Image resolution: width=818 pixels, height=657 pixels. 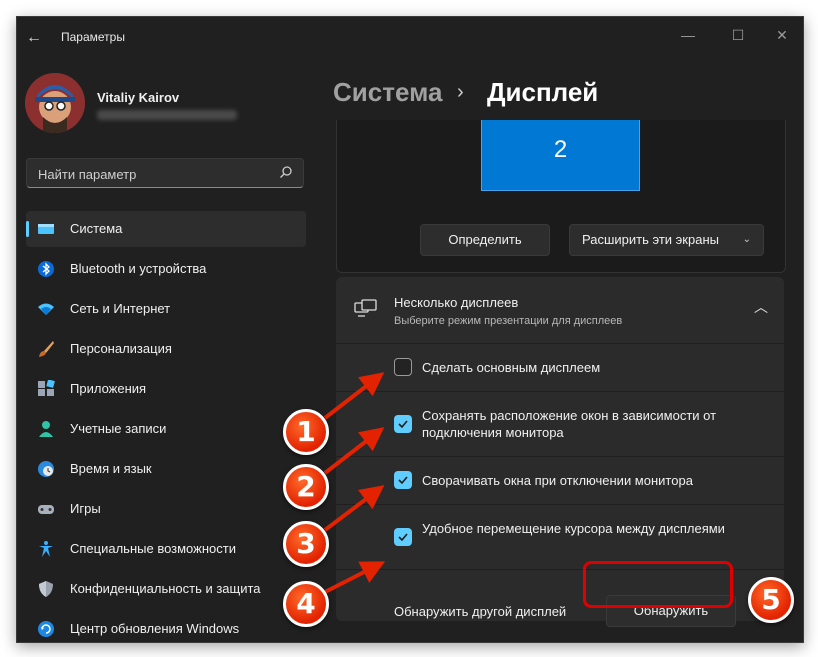 What do you see at coordinates (354, 483) in the screenshot?
I see `annotation-arrows` at bounding box center [354, 483].